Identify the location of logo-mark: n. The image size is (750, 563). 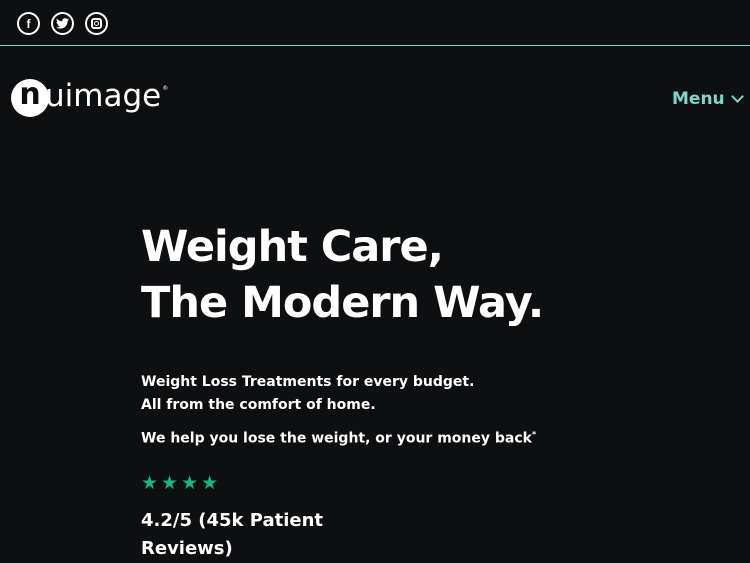
(30, 98).